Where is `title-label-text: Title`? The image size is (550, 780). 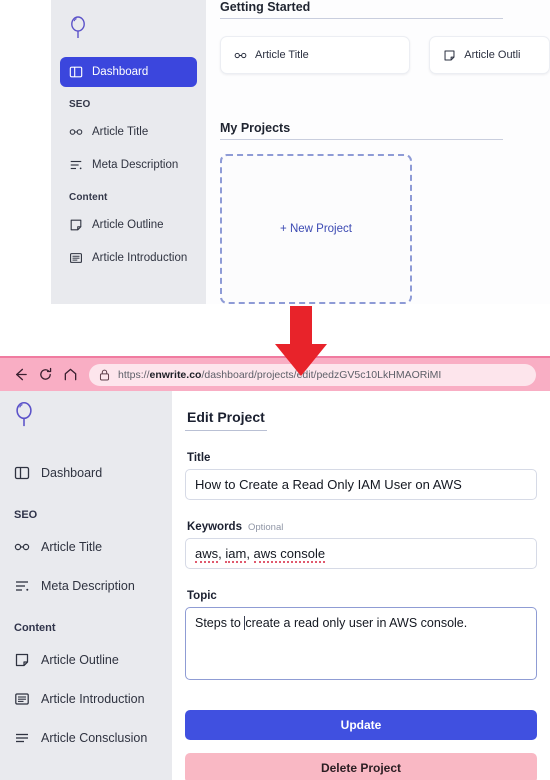
title-label-text: Title is located at coordinates (199, 458).